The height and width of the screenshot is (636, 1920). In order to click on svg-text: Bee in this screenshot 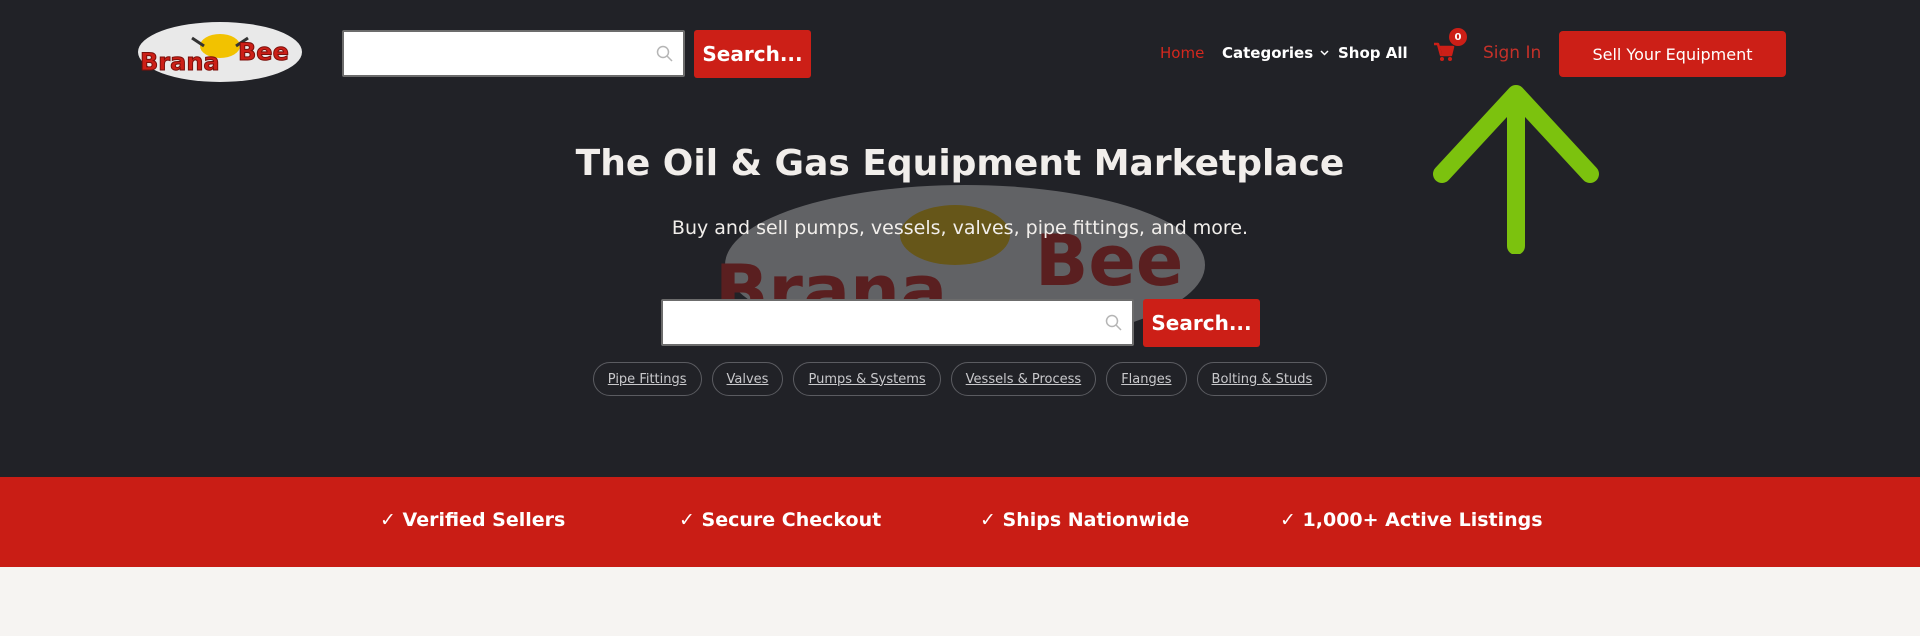, I will do `click(263, 52)`.